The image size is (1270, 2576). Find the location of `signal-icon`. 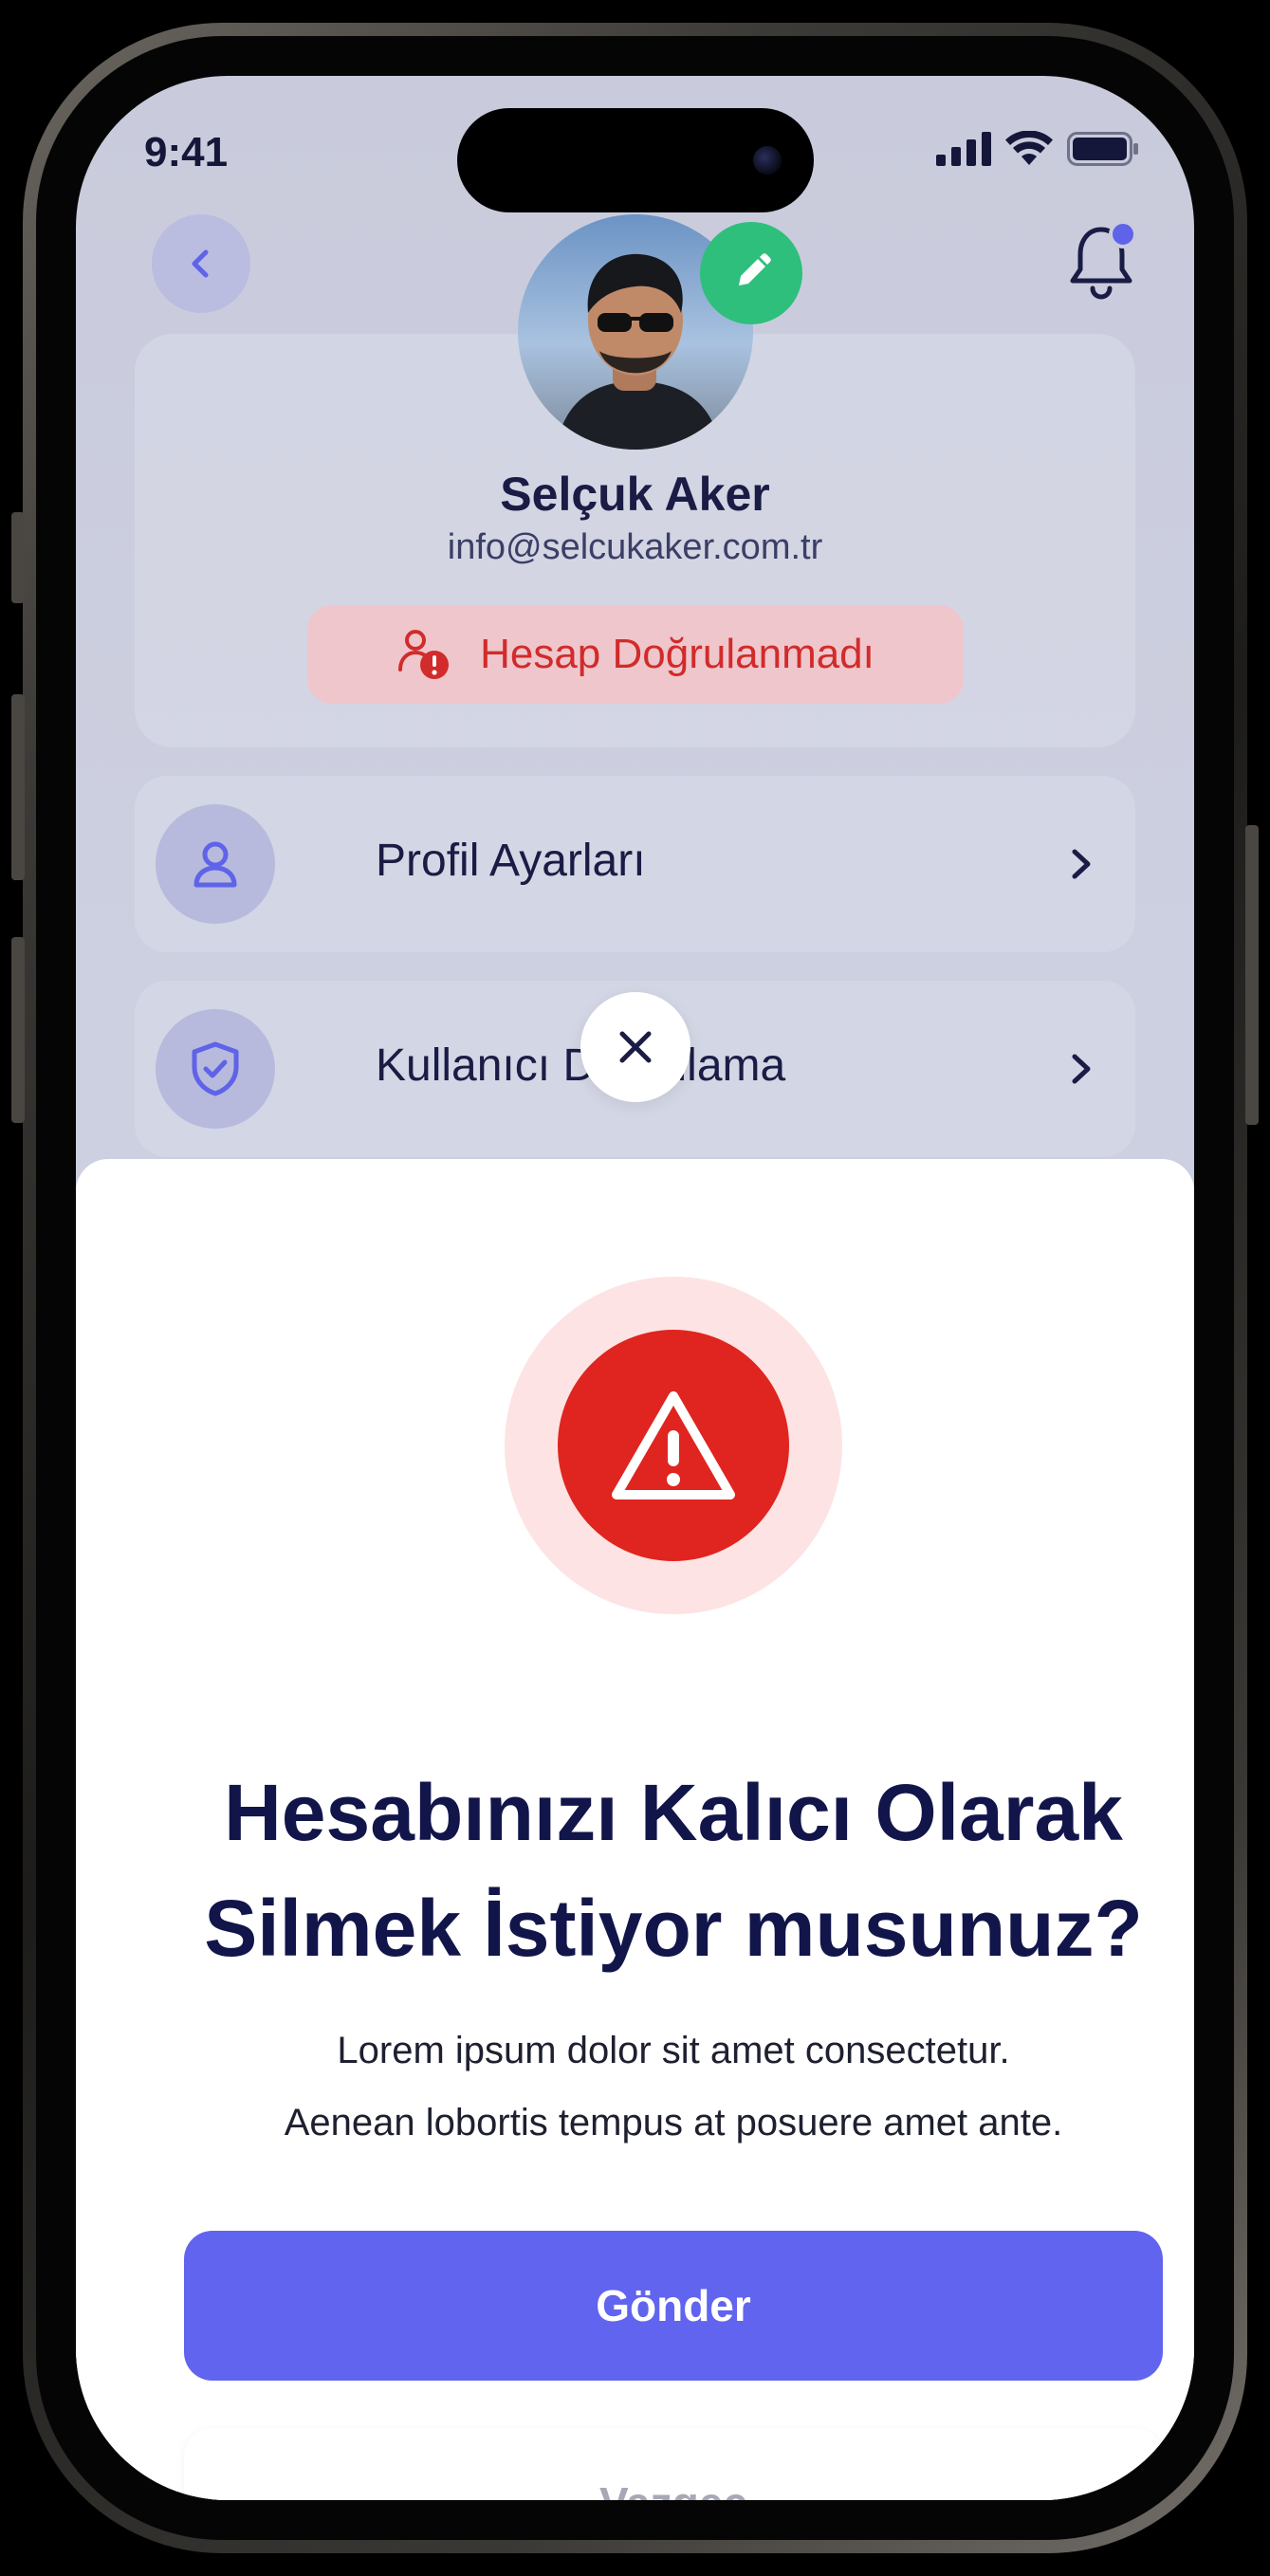

signal-icon is located at coordinates (963, 149).